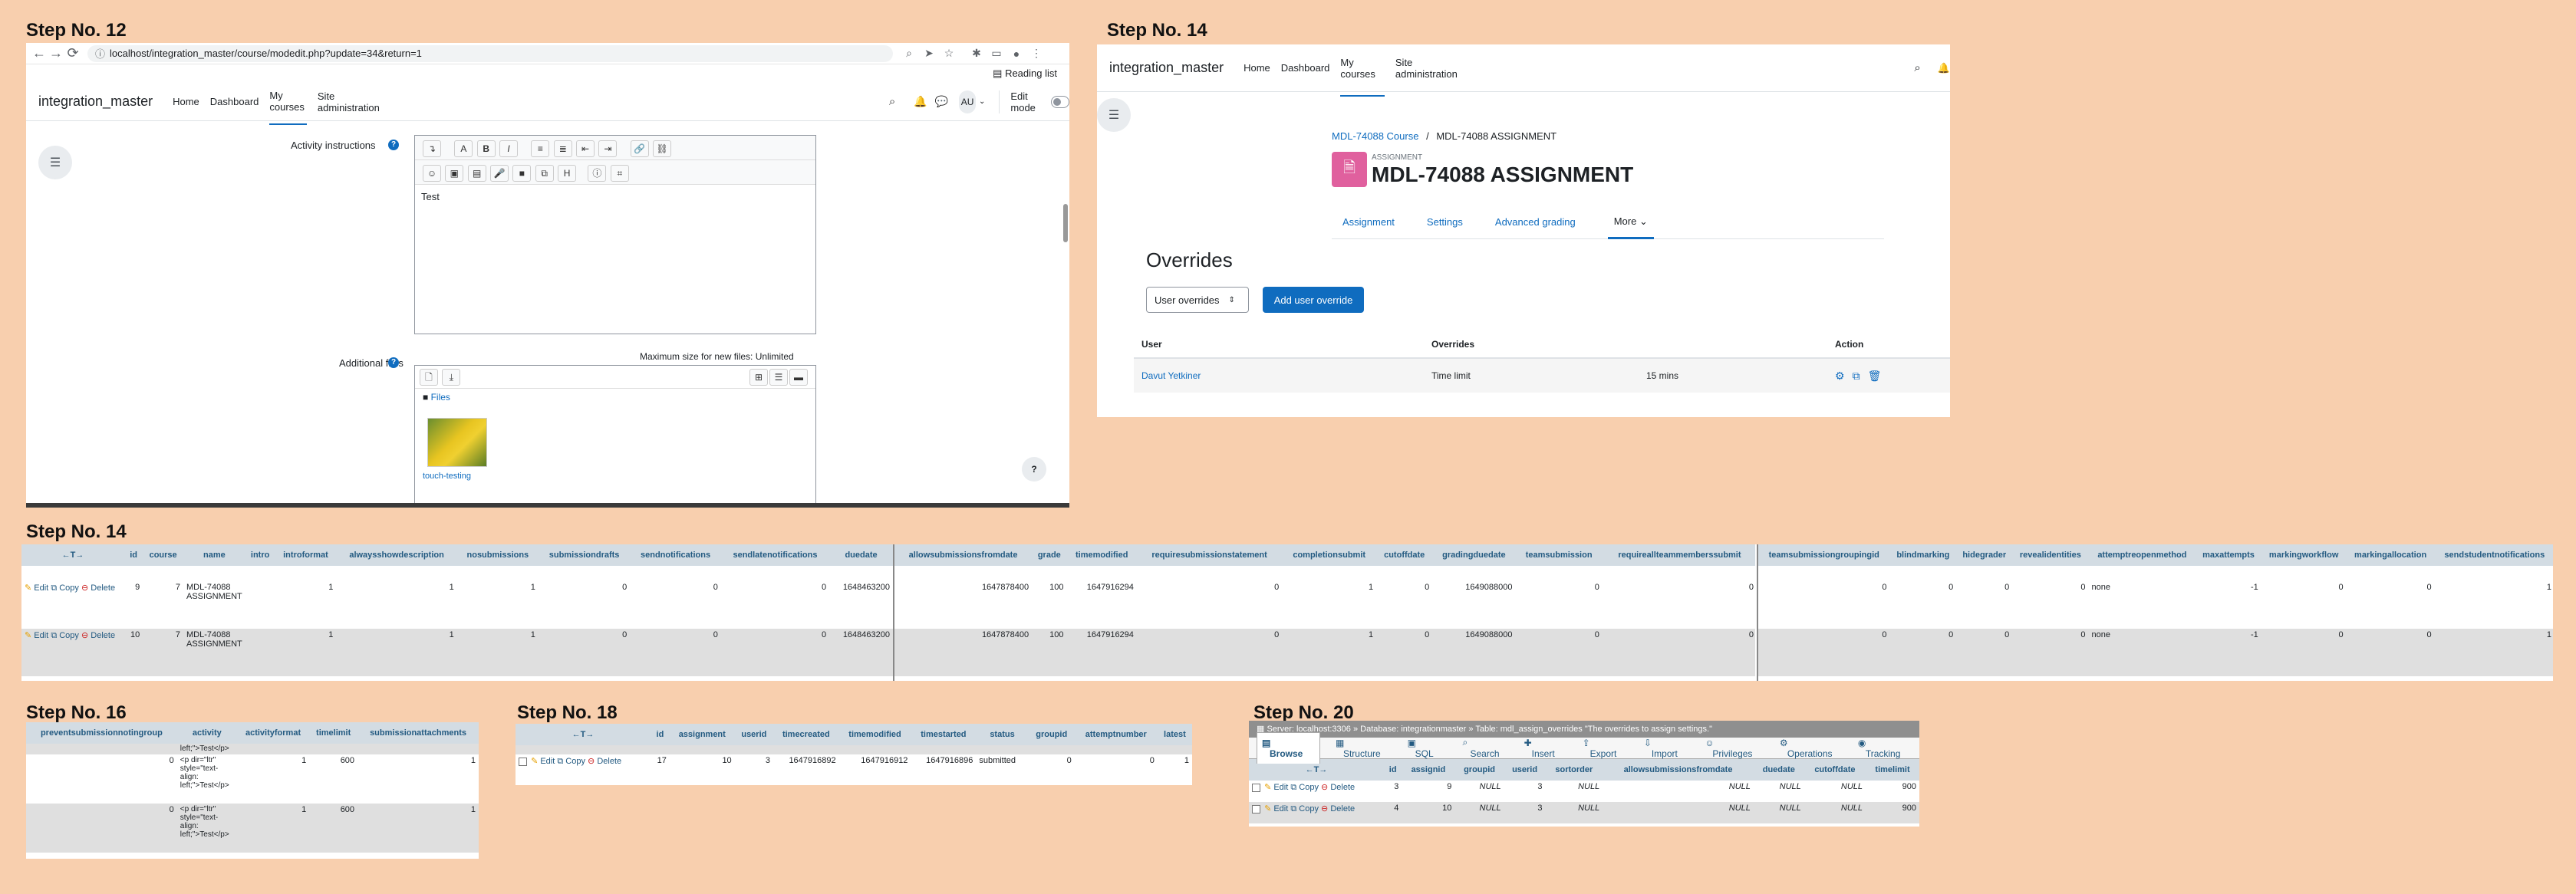 Image resolution: width=2576 pixels, height=894 pixels. Describe the element at coordinates (892, 101) in the screenshot. I see `search-icon: ⌕` at that location.